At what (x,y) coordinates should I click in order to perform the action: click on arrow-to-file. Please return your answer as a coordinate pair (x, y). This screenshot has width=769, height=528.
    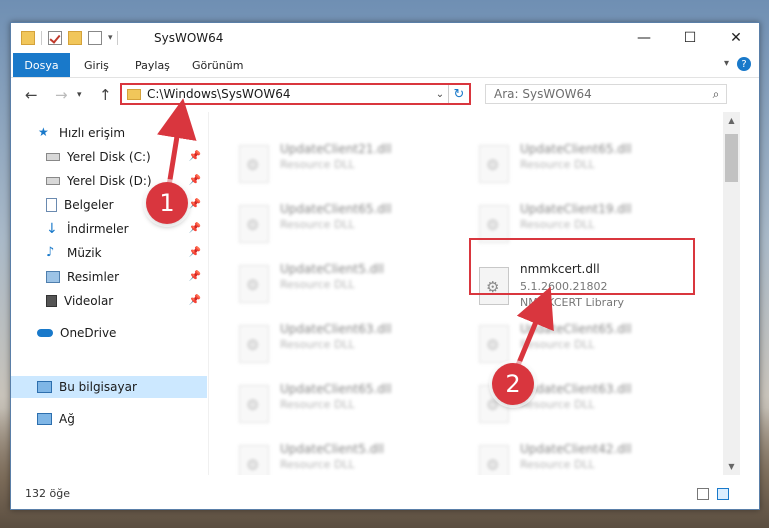
    Looking at the image, I should click on (533, 328).